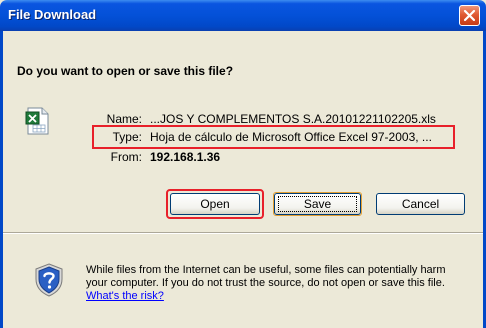 The width and height of the screenshot is (486, 328). I want to click on source-host-value: 192.168.1.36, so click(185, 157).